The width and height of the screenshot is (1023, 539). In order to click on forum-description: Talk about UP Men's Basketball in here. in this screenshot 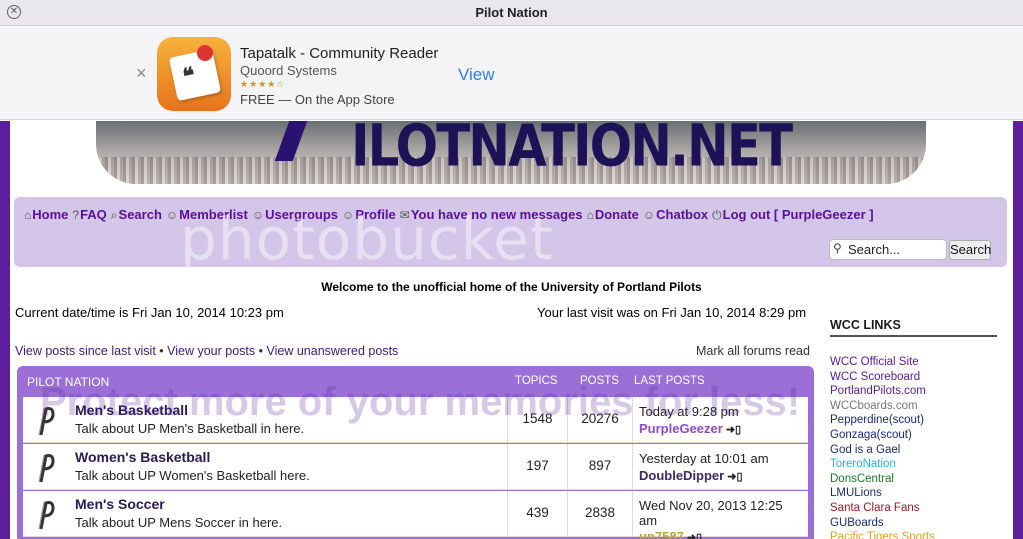, I will do `click(190, 428)`.